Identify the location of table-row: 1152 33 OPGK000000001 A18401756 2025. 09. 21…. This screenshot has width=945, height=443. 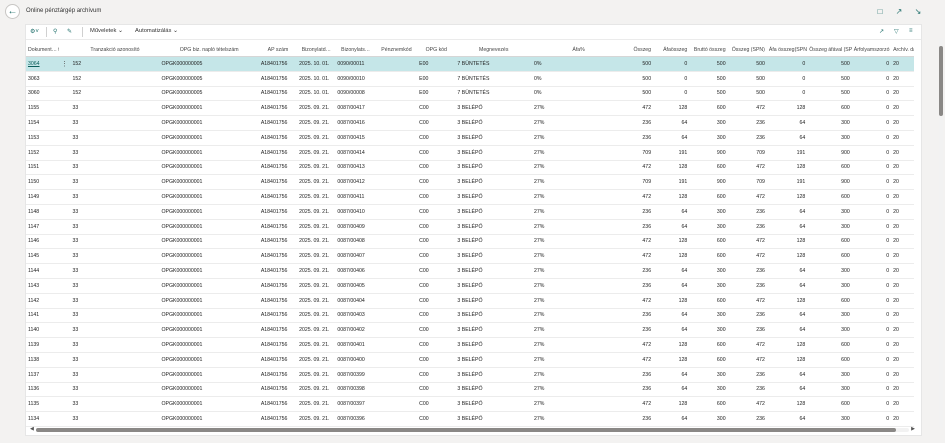
(470, 153).